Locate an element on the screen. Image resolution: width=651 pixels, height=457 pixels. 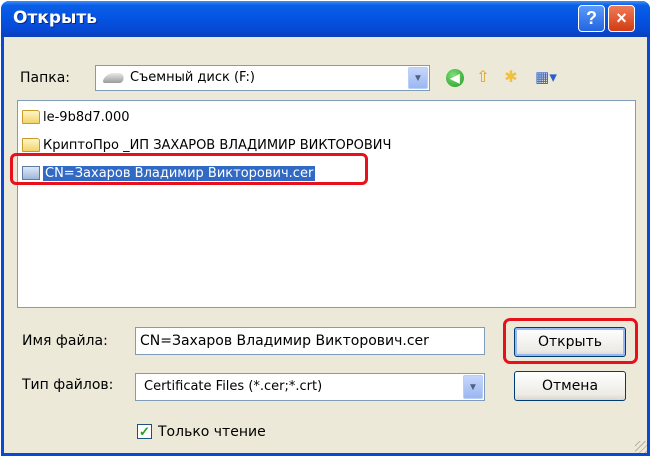
help-button: ? is located at coordinates (591, 18).